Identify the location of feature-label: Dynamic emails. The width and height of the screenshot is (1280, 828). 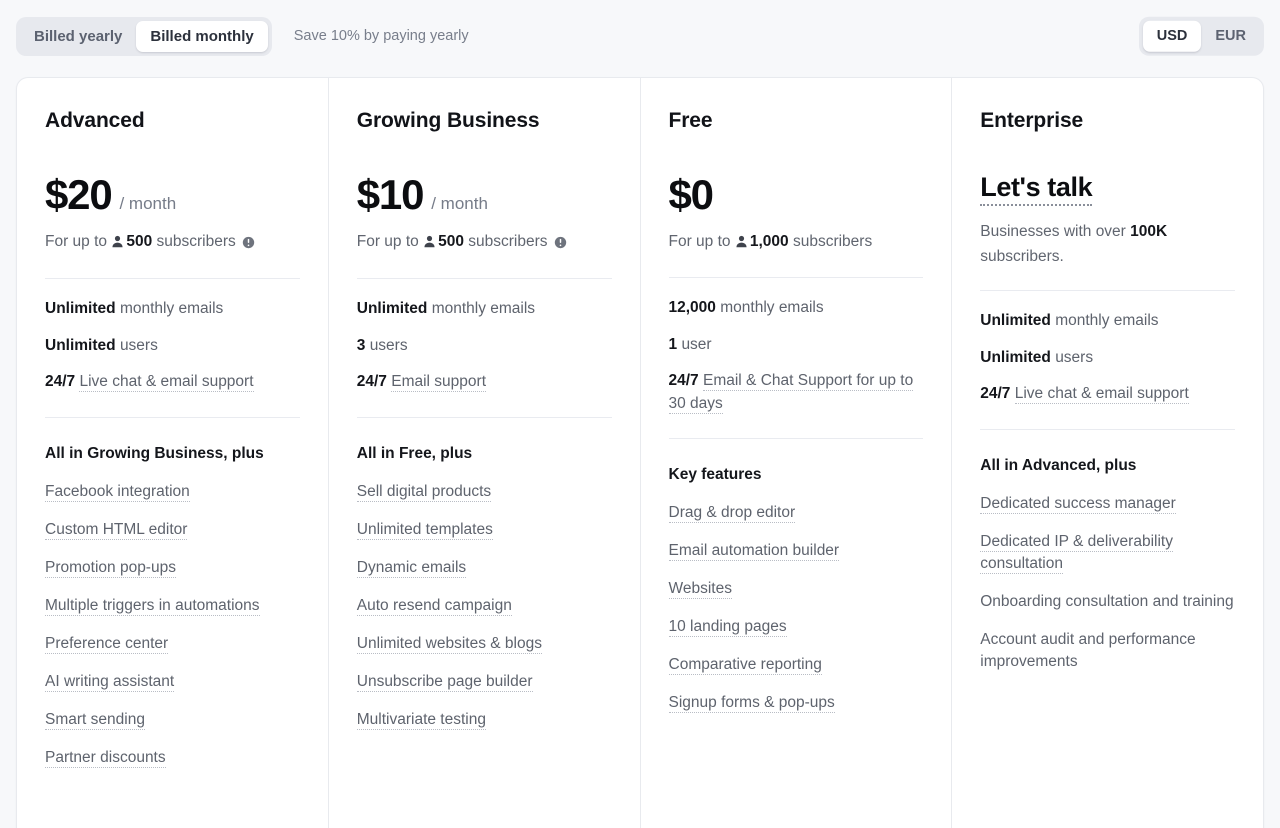
(411, 568).